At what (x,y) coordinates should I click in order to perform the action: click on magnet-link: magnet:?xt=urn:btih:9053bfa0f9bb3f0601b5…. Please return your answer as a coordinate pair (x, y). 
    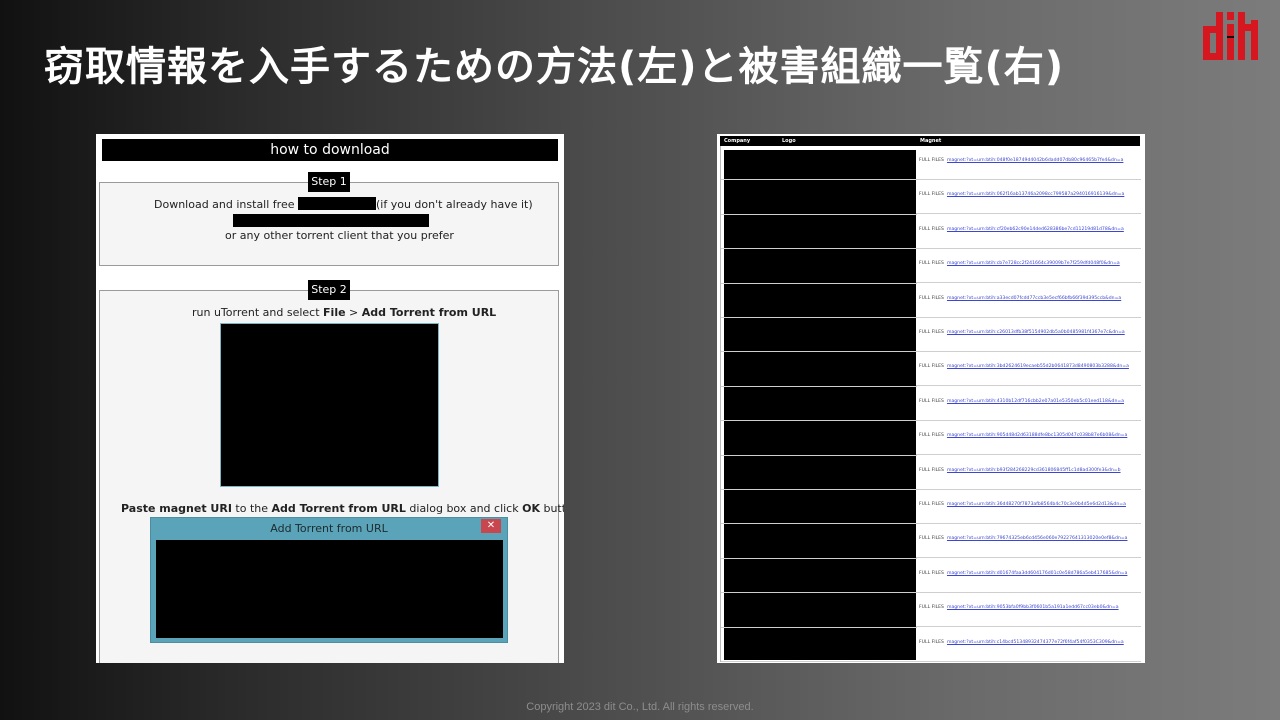
    Looking at the image, I should click on (1033, 607).